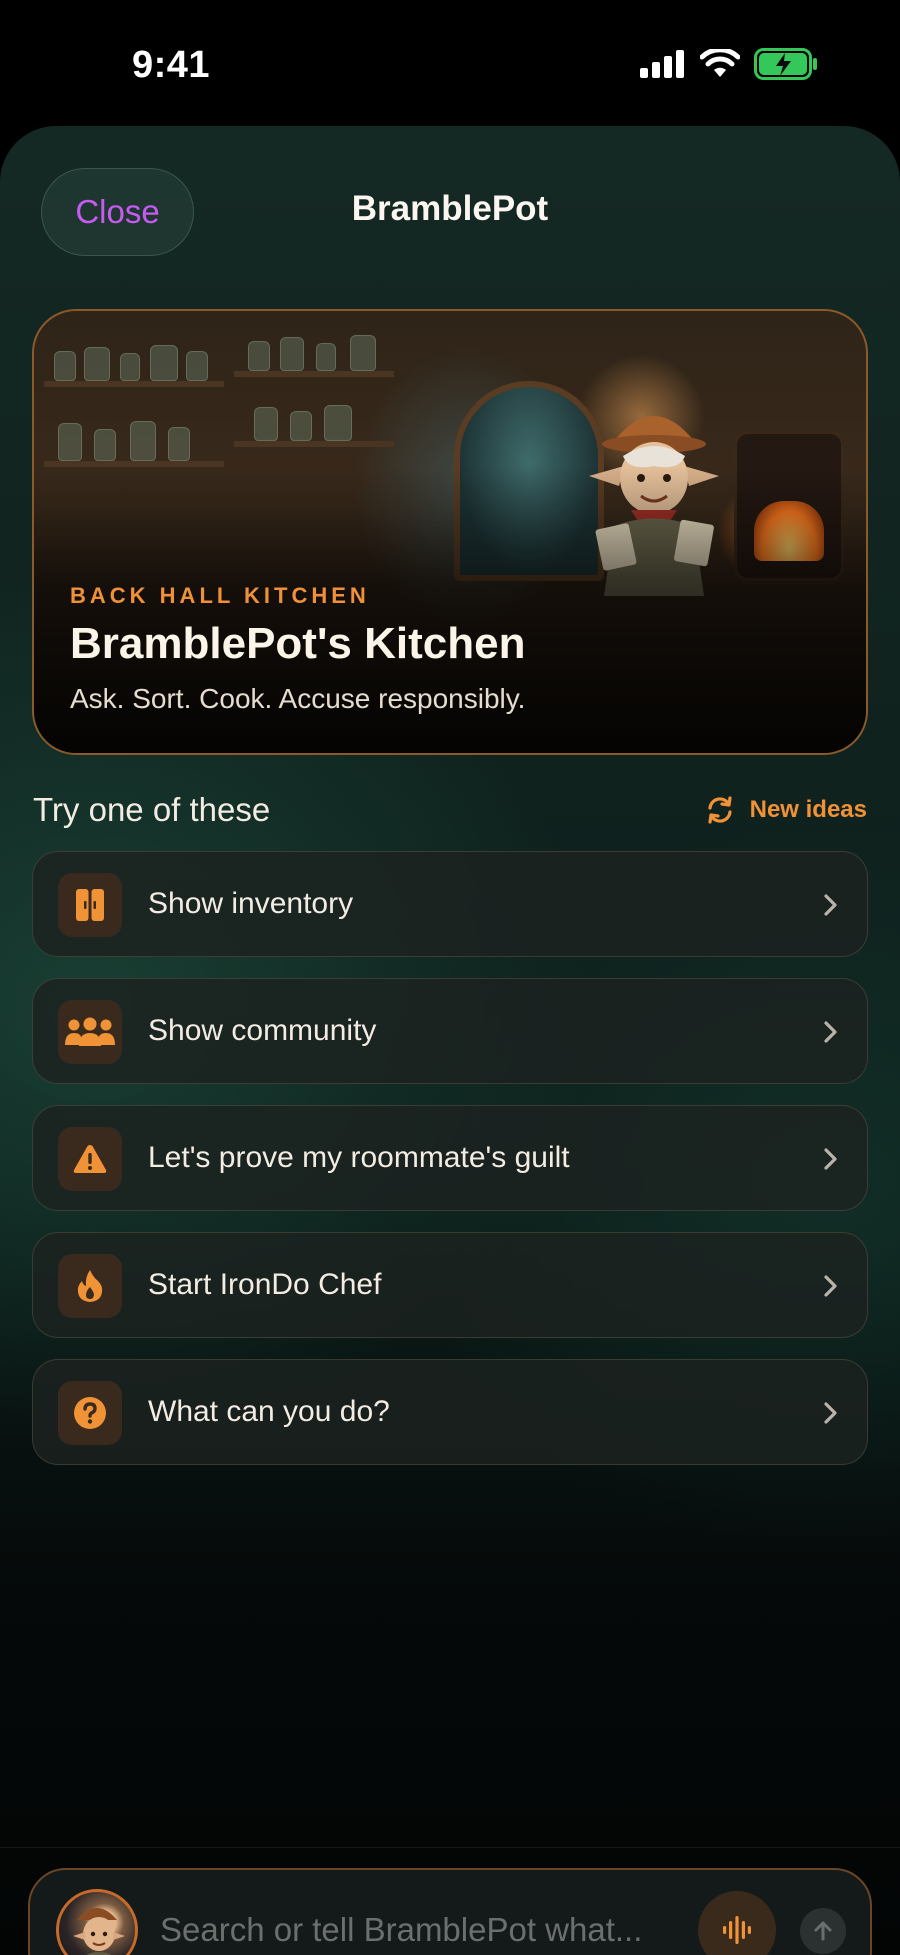 This screenshot has width=900, height=1955. I want to click on suggestion-what-can-you-do: What can you do?, so click(450, 1412).